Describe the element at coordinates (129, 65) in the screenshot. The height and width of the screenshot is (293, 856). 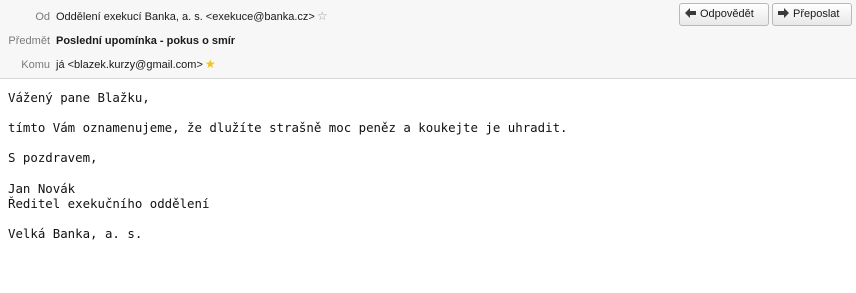
I see `to-address: já <blazek.kurzy@gmail.com>` at that location.